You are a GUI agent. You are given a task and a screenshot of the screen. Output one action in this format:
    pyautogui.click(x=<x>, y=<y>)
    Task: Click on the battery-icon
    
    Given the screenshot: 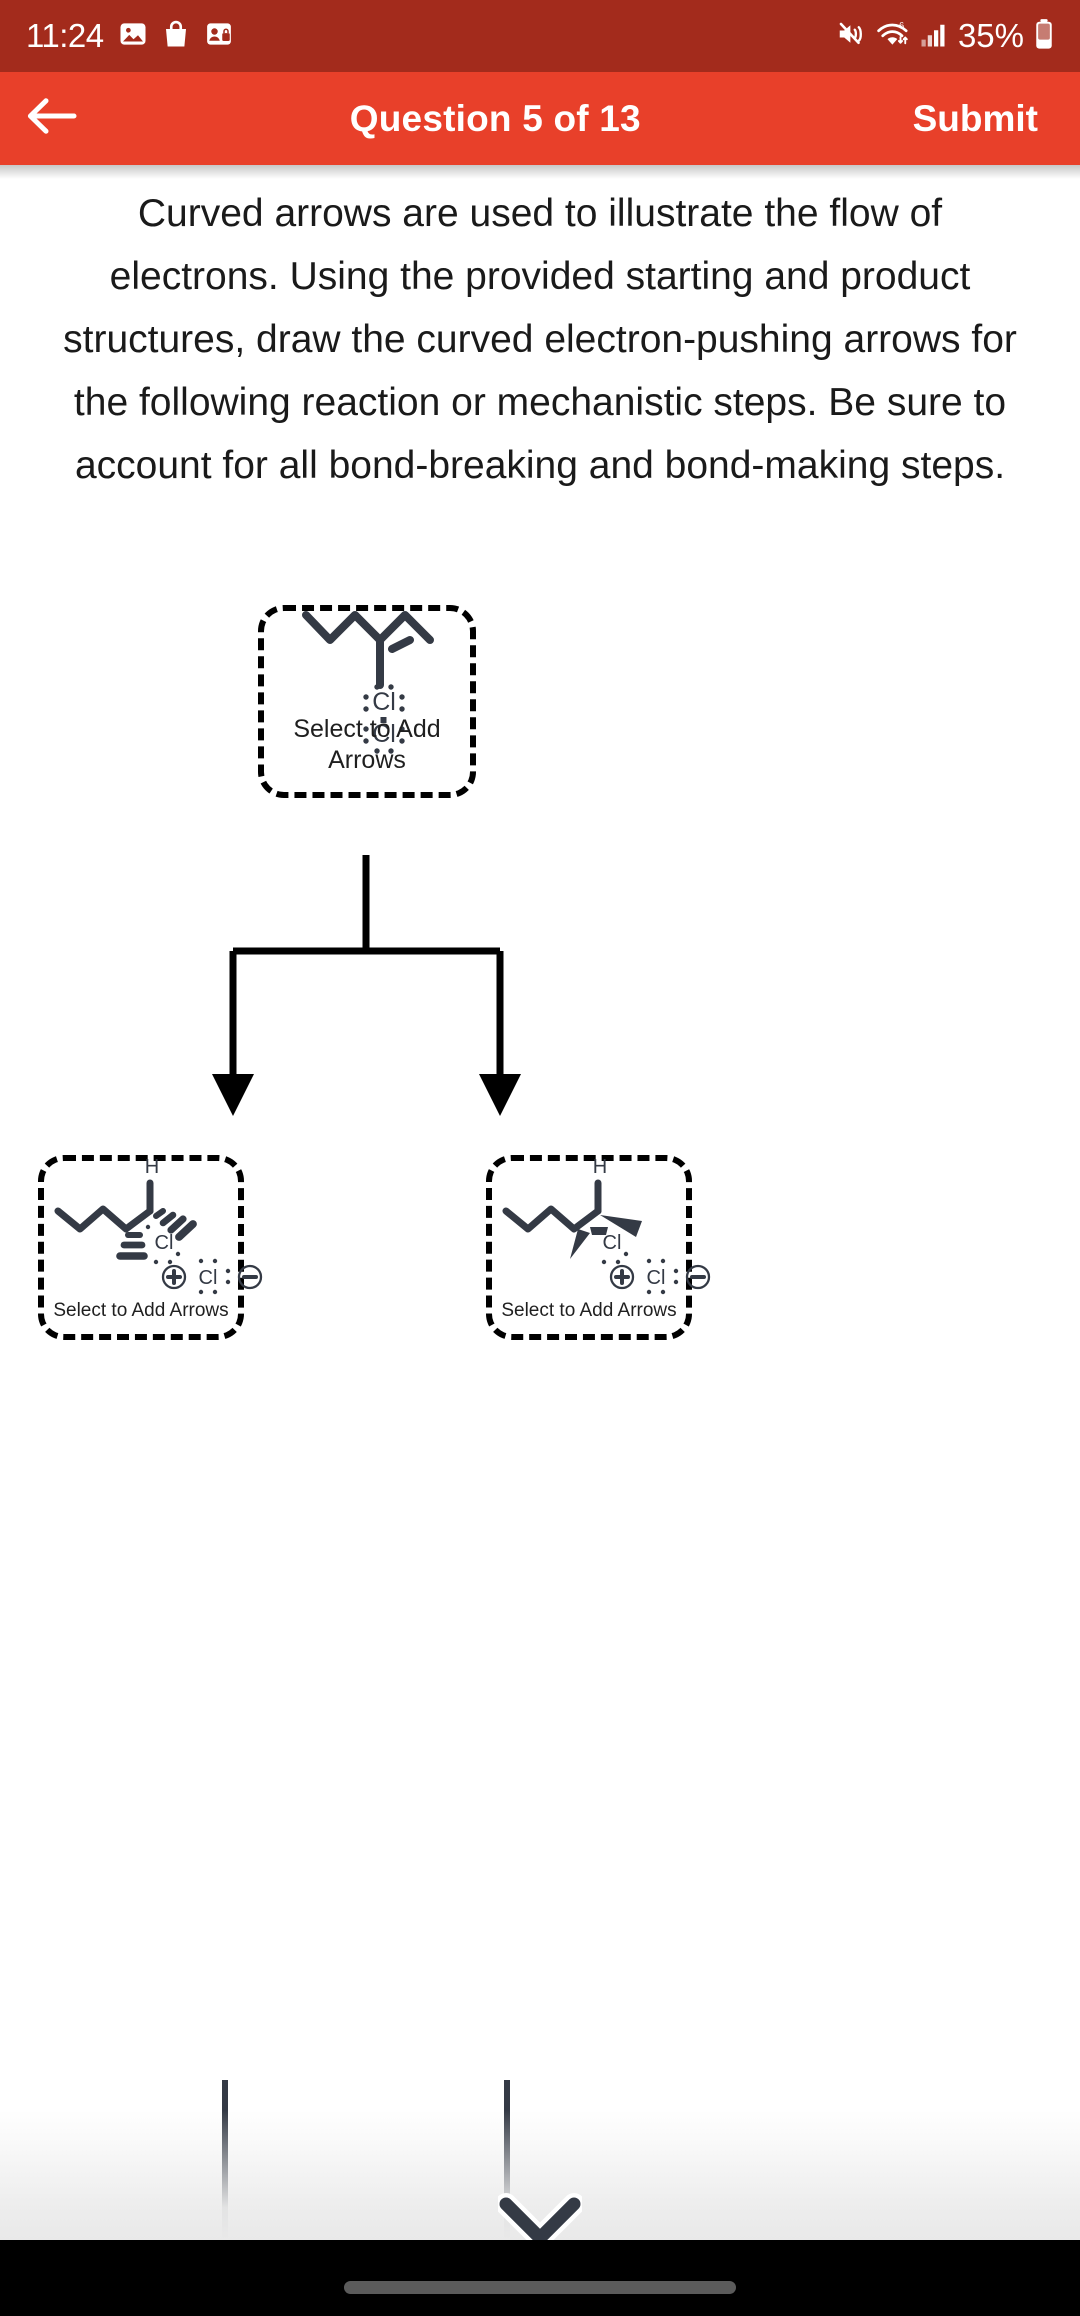 What is the action you would take?
    pyautogui.click(x=1044, y=36)
    